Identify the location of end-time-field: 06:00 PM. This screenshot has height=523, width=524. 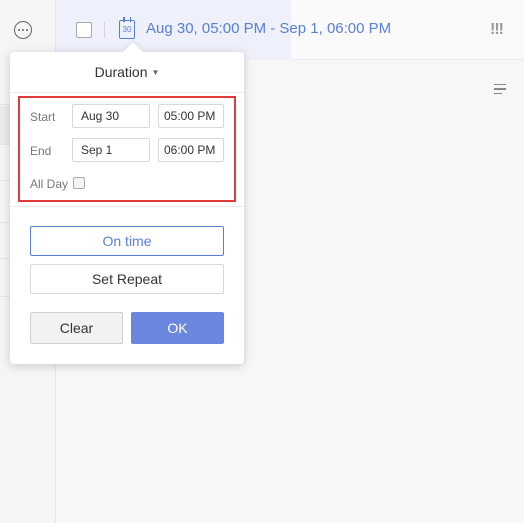
(191, 150).